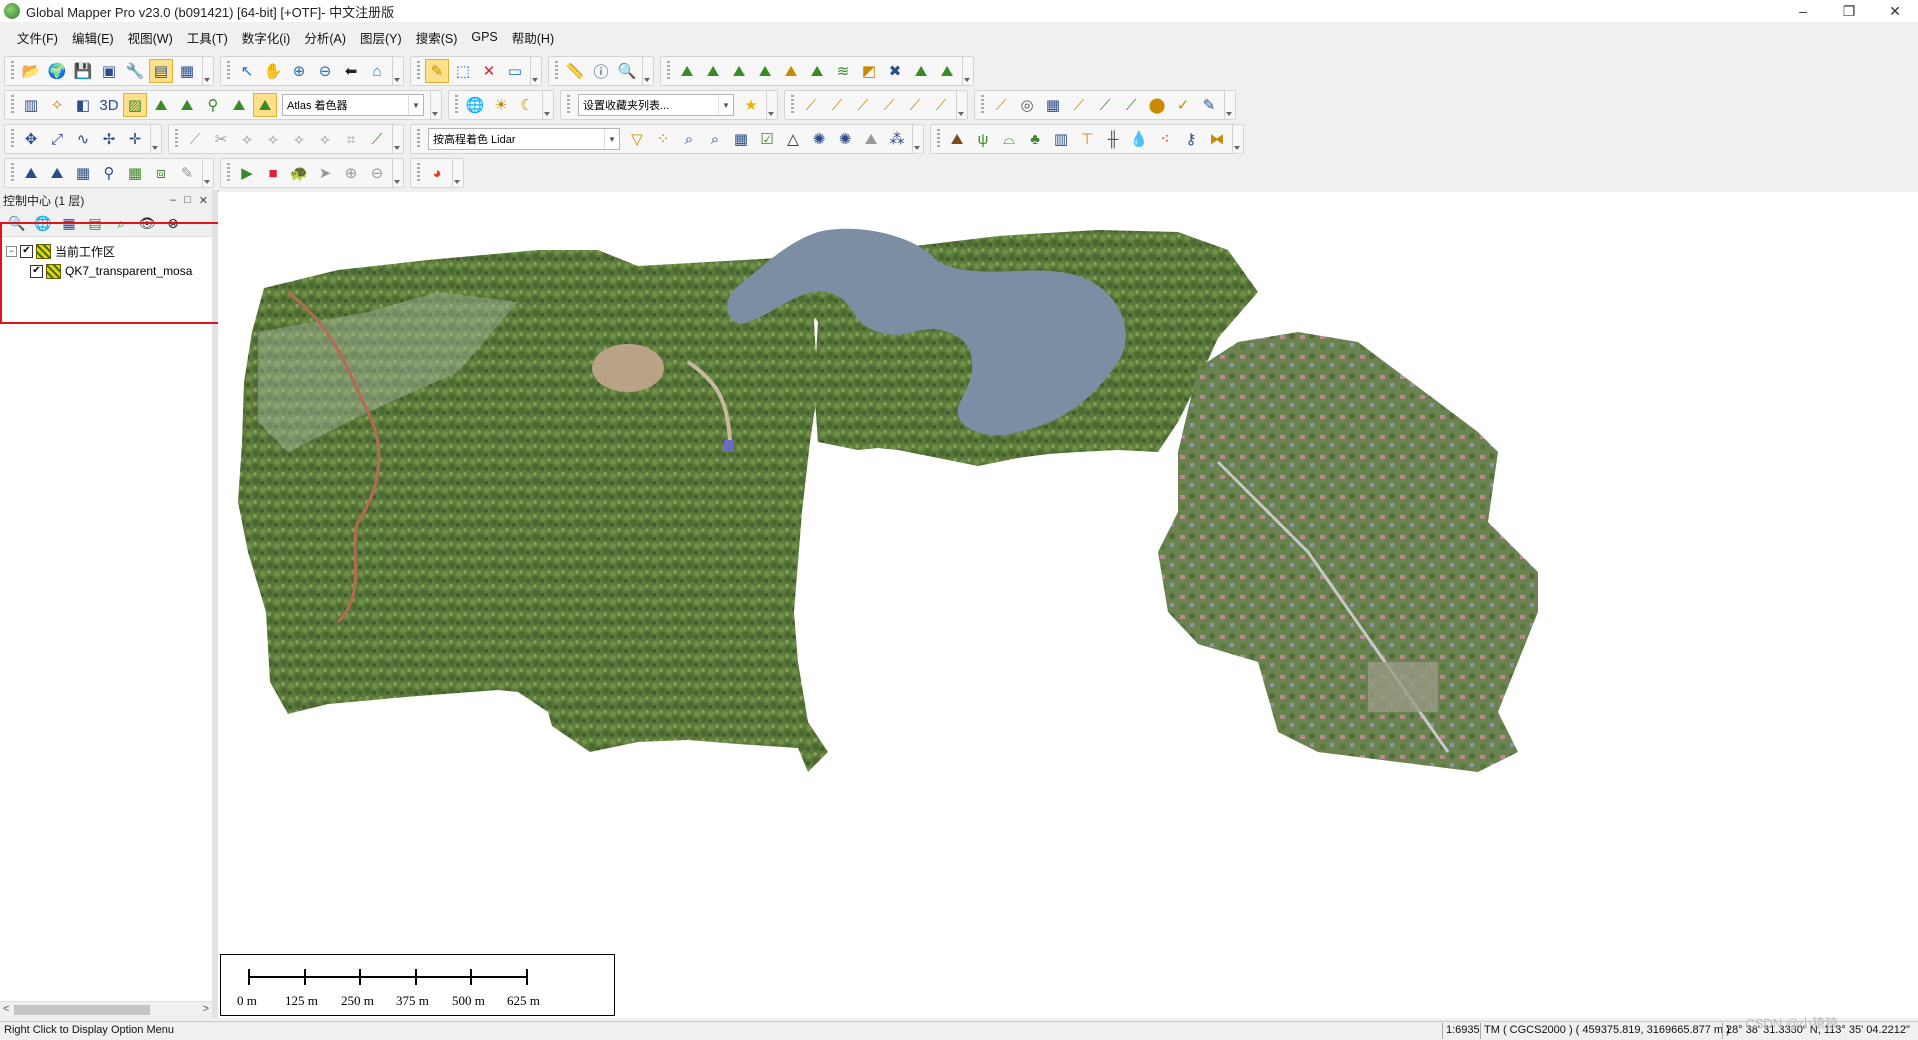  Describe the element at coordinates (239, 105) in the screenshot. I see `elevation-icon: ⛰` at that location.